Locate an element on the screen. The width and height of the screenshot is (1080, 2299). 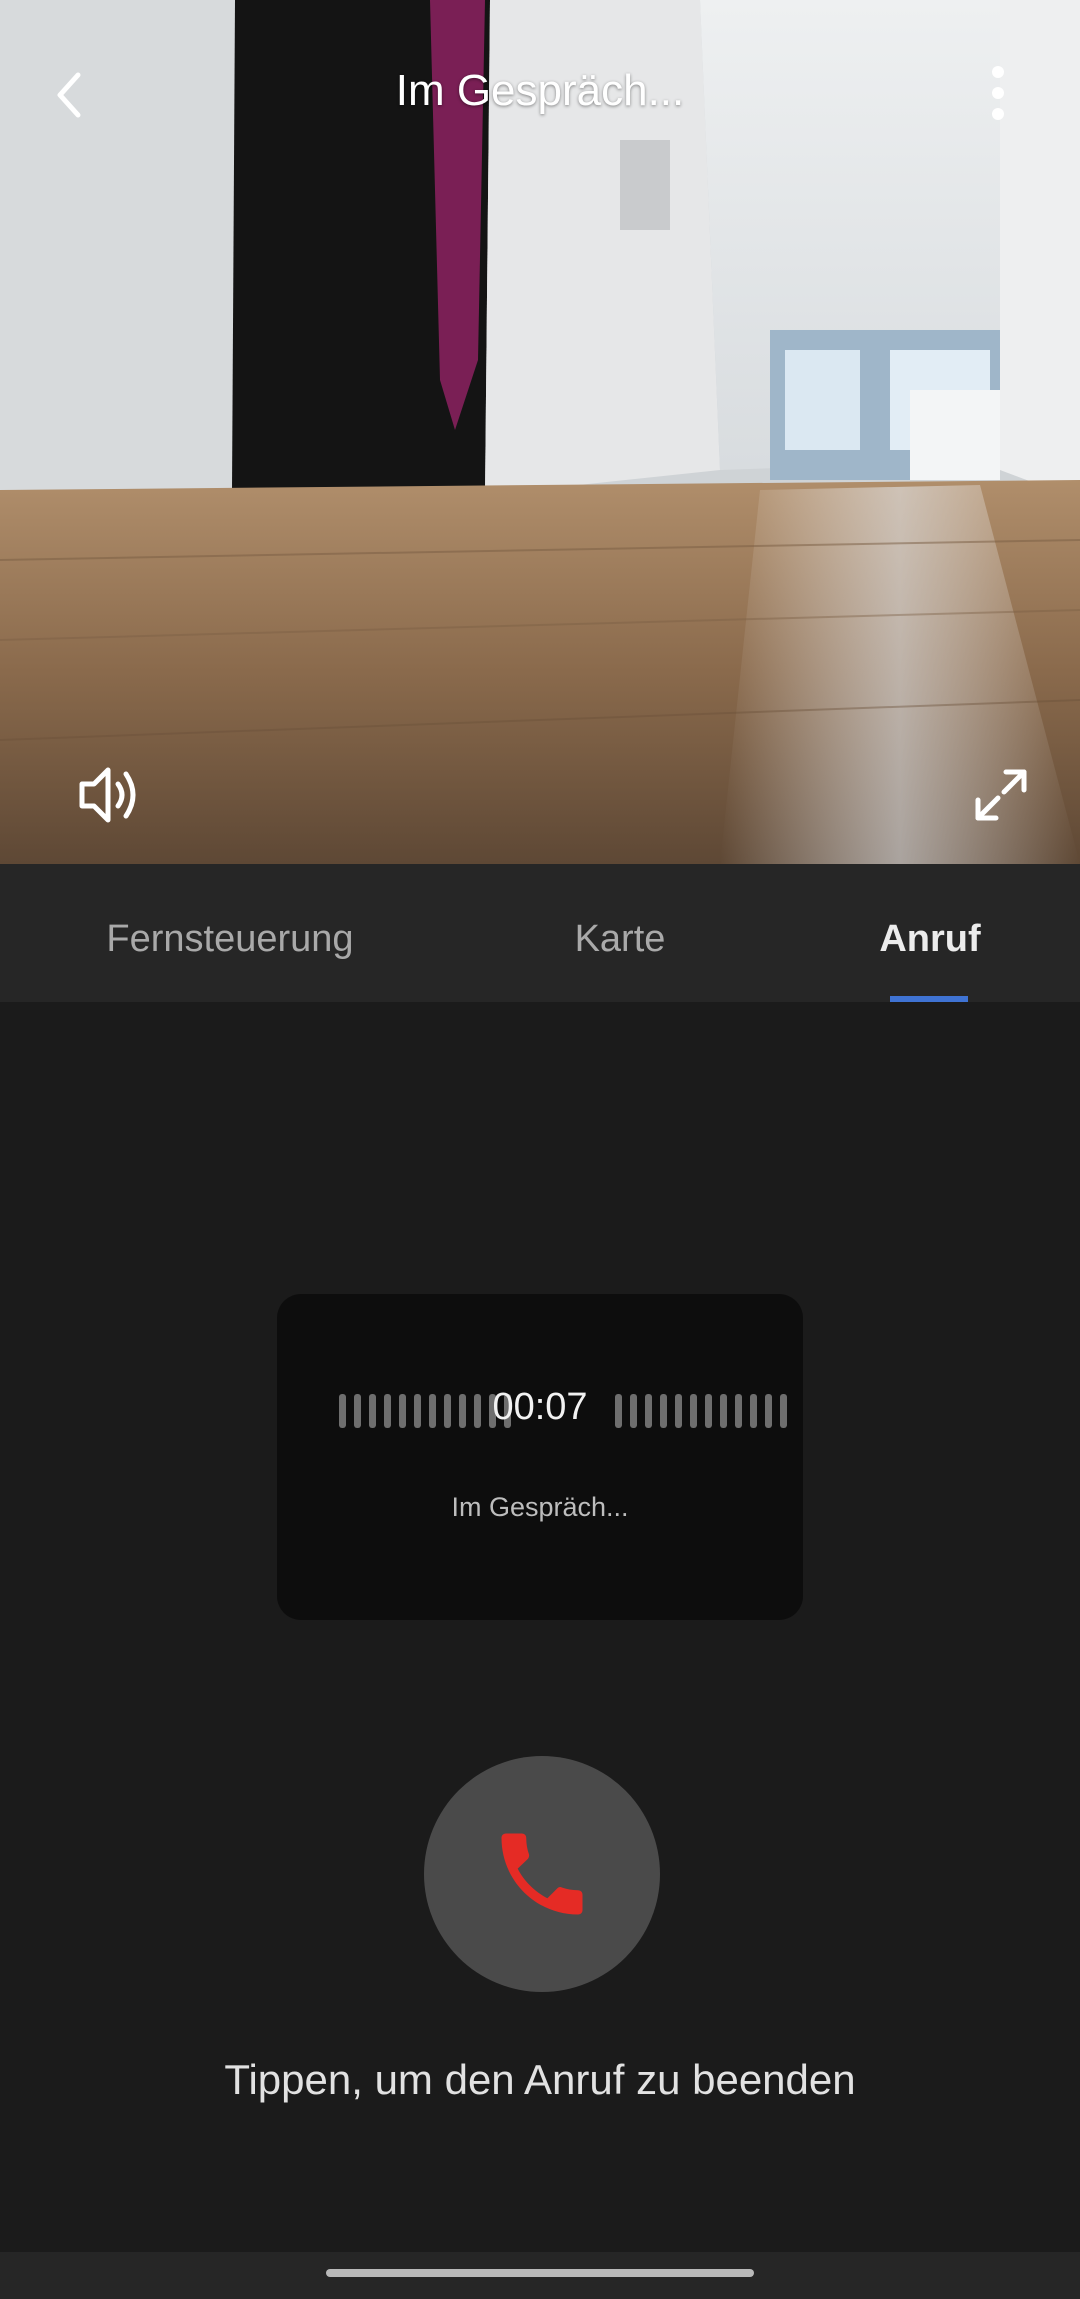
speaker-volume-icon is located at coordinates (107, 795).